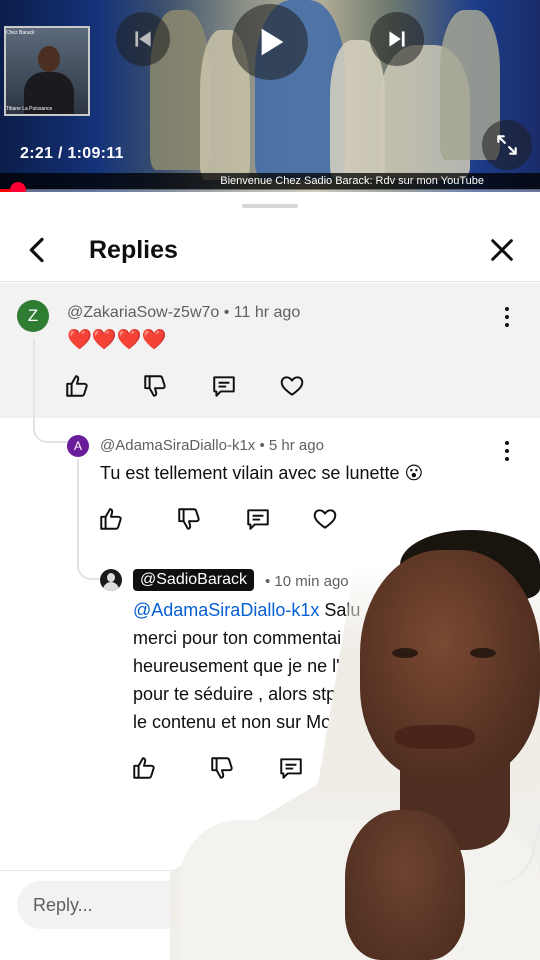 This screenshot has width=540, height=960. What do you see at coordinates (20, 33) in the screenshot?
I see `pip-top-label: Chez Barack` at bounding box center [20, 33].